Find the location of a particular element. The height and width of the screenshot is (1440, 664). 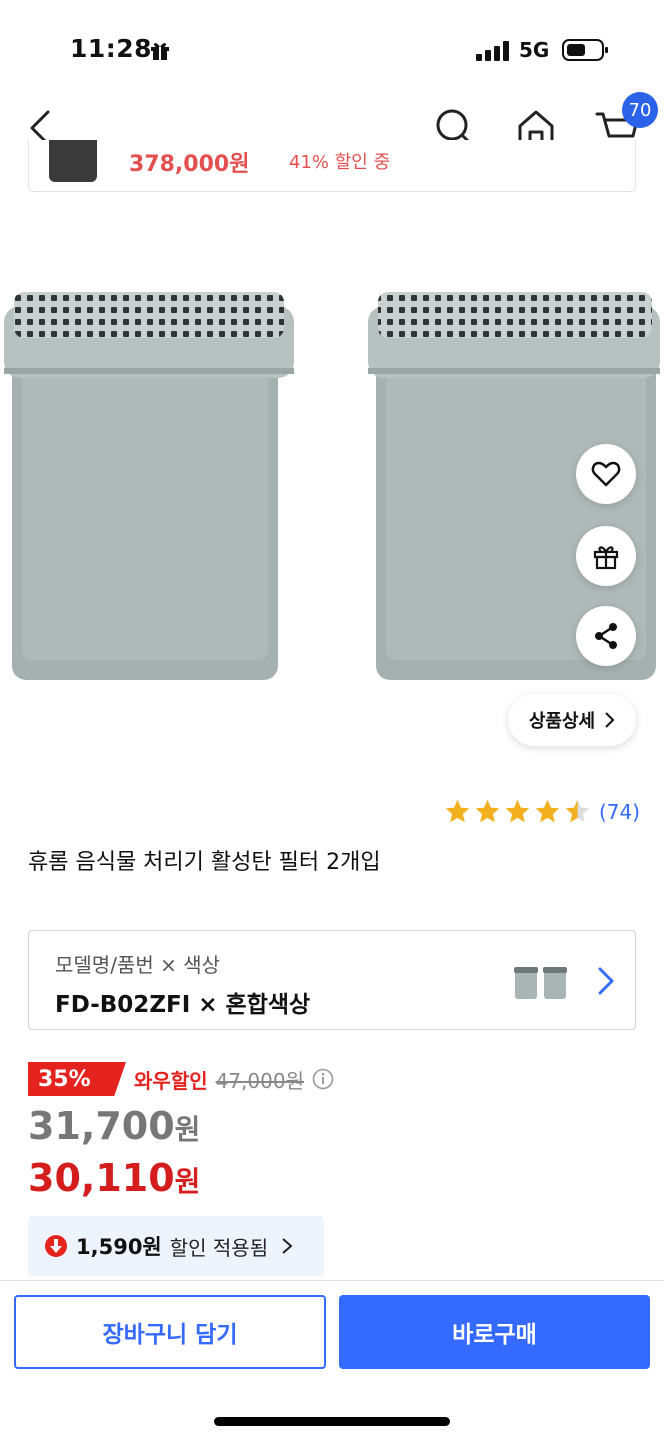

network-label: 5G is located at coordinates (534, 50).